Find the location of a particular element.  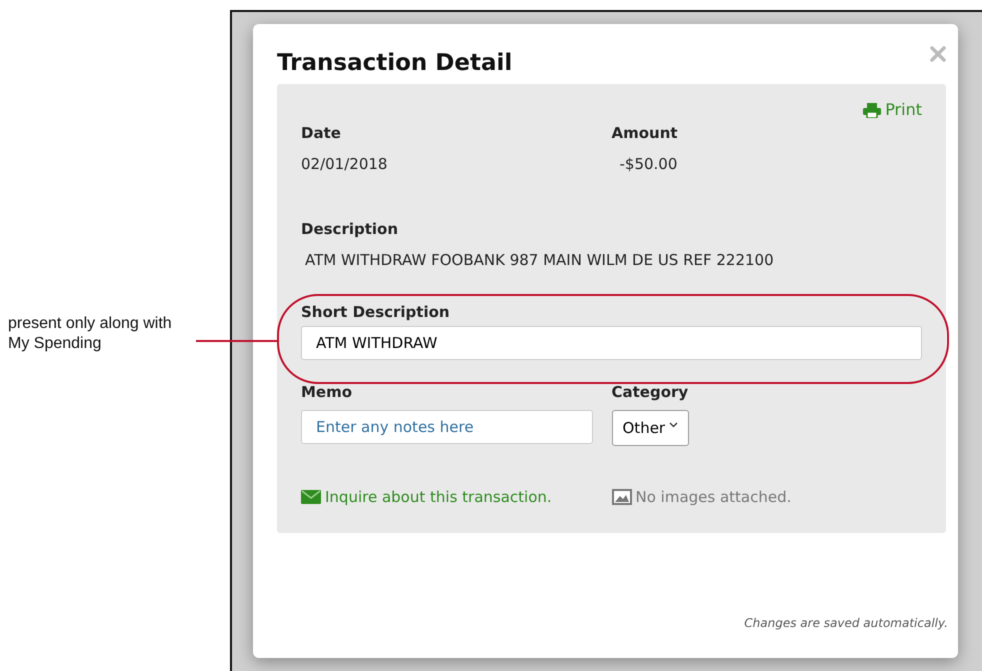

date-value: 02/01/2018 is located at coordinates (344, 164).